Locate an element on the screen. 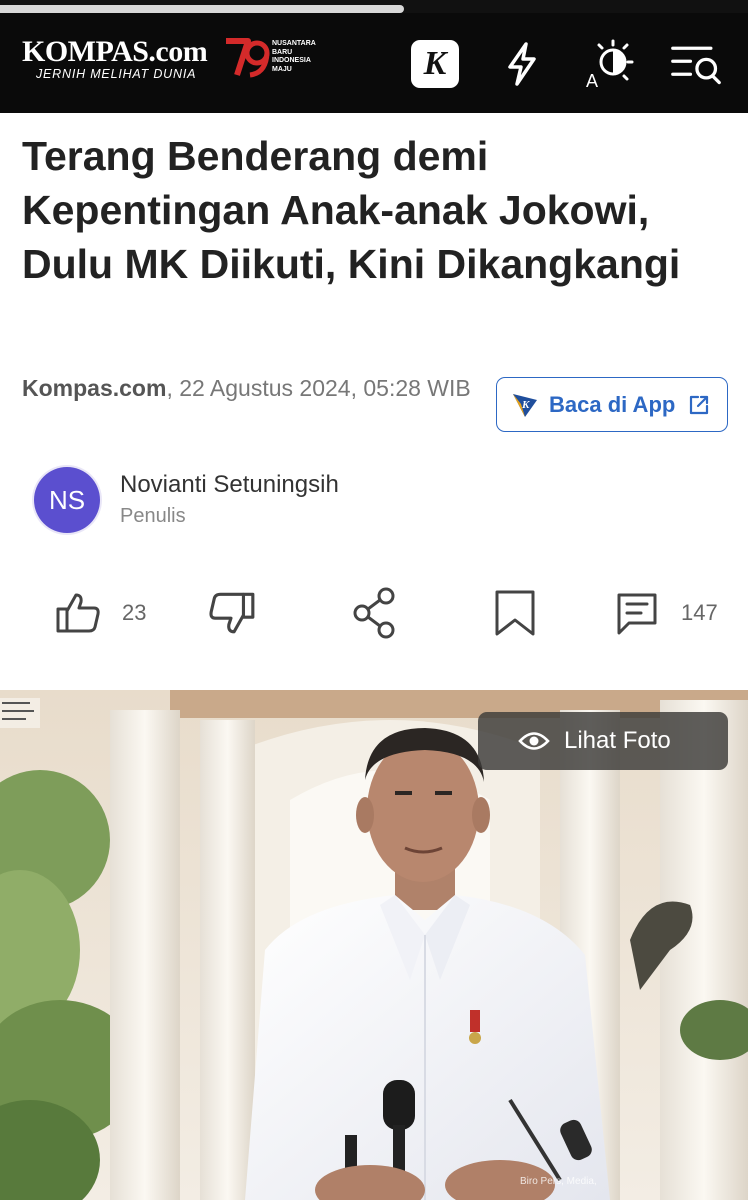 This screenshot has height=1200, width=748. theme-icon-letter: A is located at coordinates (592, 80).